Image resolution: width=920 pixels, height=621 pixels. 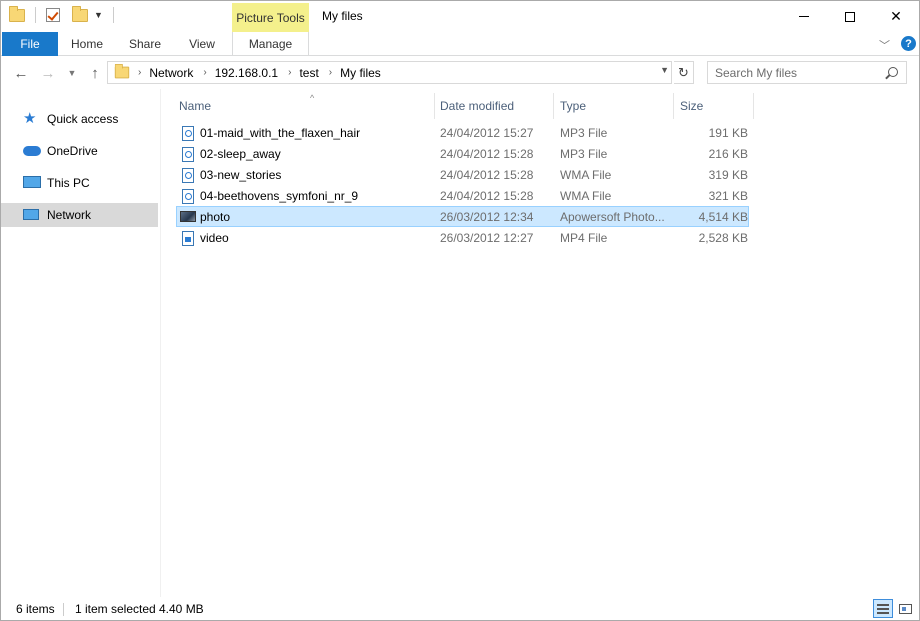 What do you see at coordinates (83, 119) in the screenshot?
I see `sidebar-item-label: Quick access` at bounding box center [83, 119].